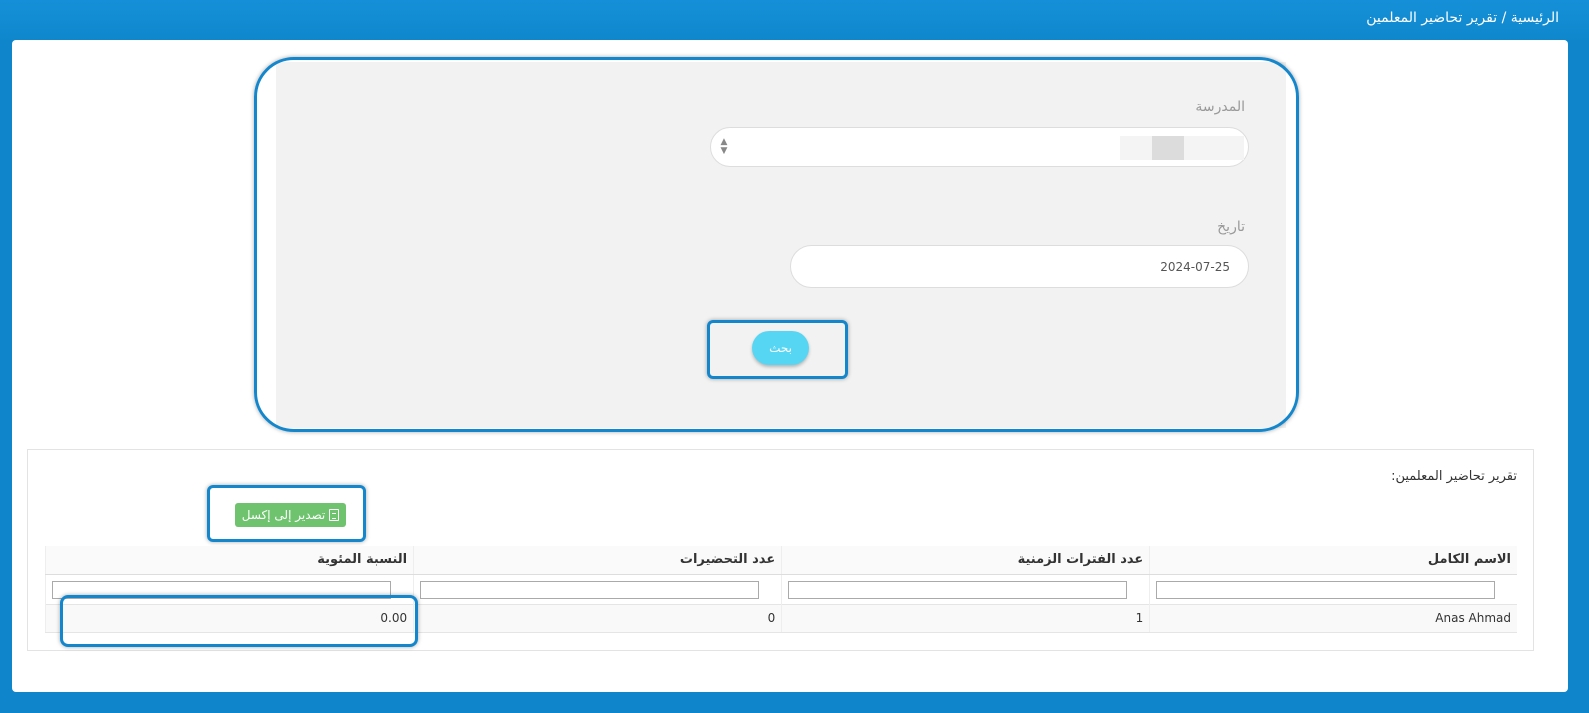 Image resolution: width=1589 pixels, height=713 pixels. I want to click on column-header-time-periods: عدد الفترات الزمنية, so click(965, 560).